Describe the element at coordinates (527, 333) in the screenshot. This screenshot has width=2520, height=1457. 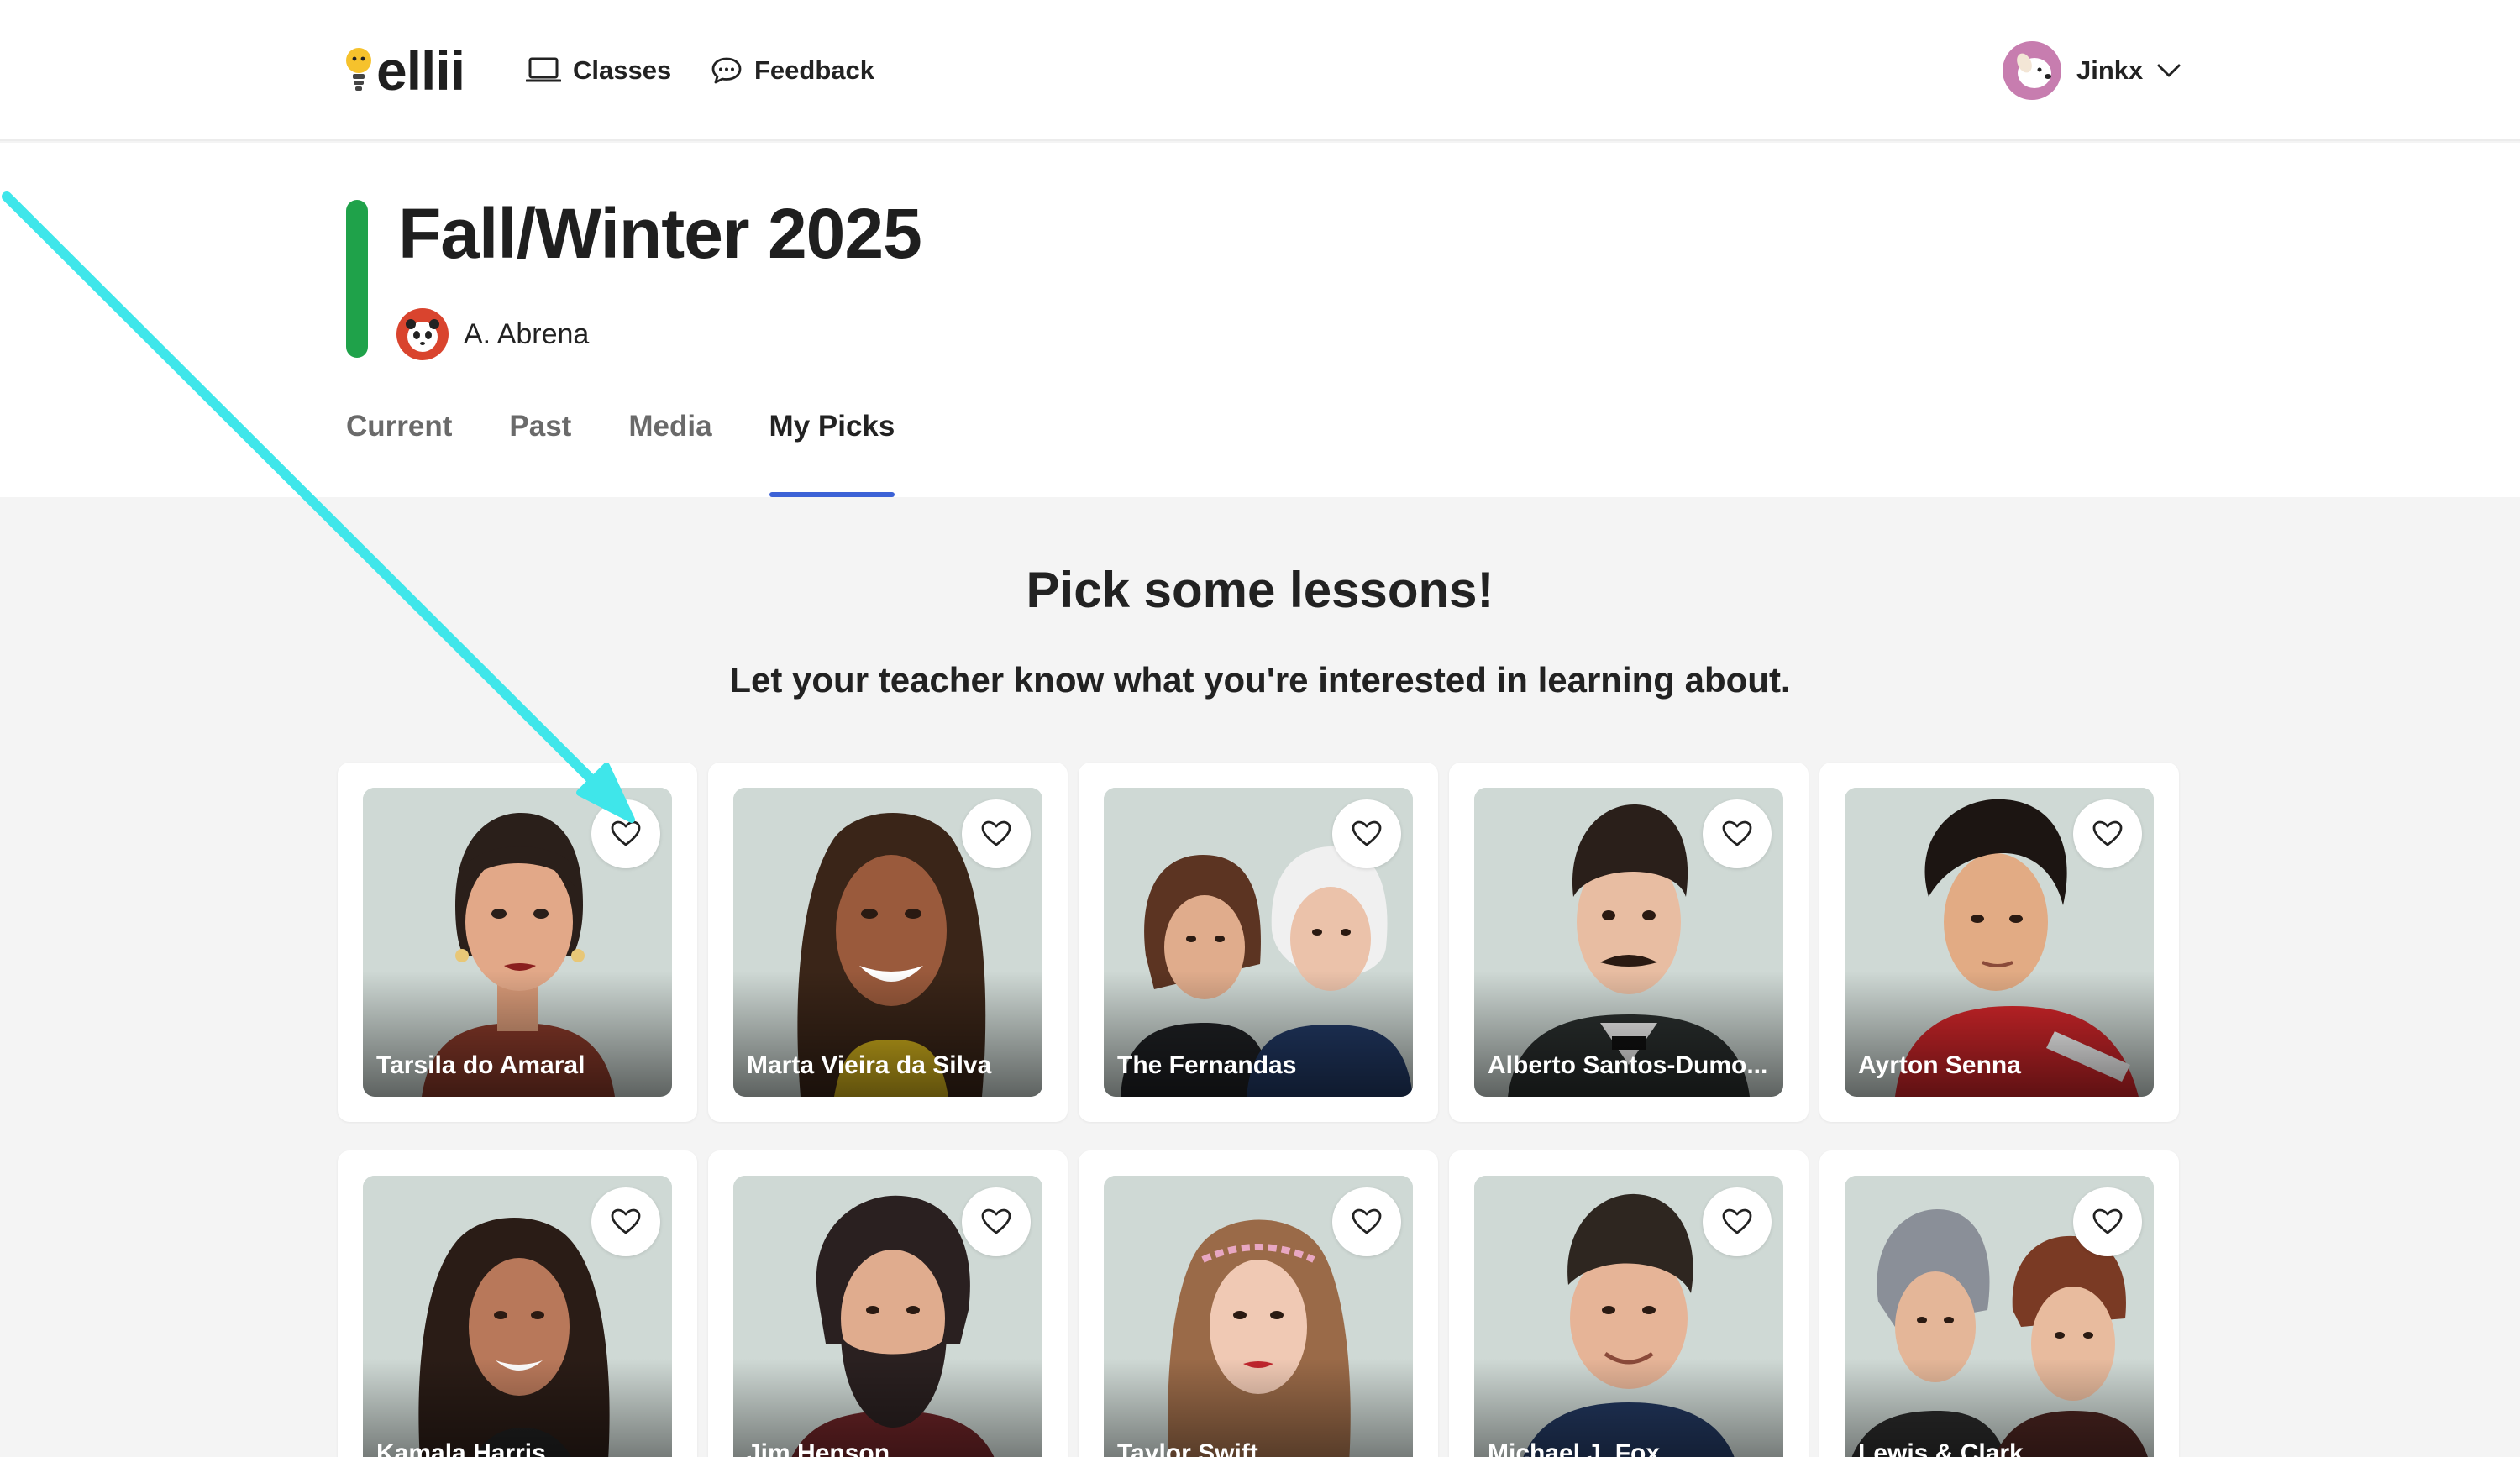
I see `teacher-name: A. Abrena` at that location.